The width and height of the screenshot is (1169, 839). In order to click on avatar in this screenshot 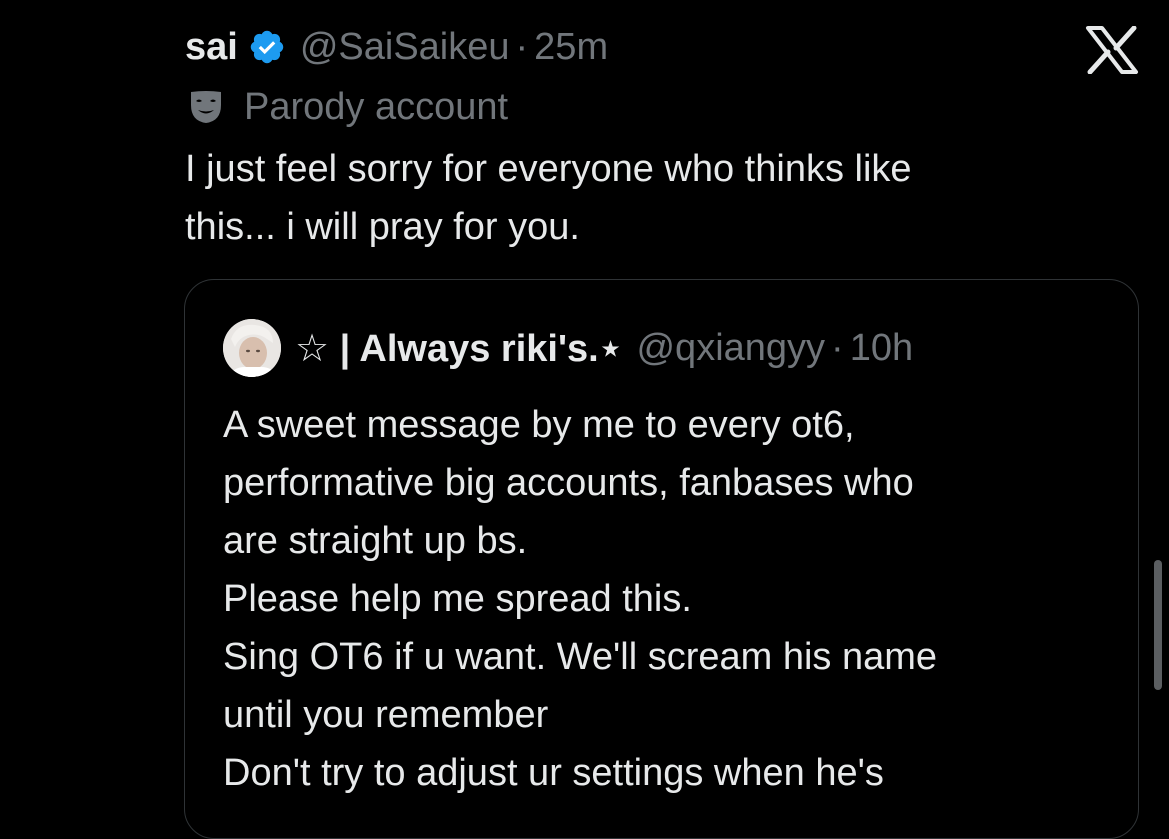, I will do `click(252, 348)`.